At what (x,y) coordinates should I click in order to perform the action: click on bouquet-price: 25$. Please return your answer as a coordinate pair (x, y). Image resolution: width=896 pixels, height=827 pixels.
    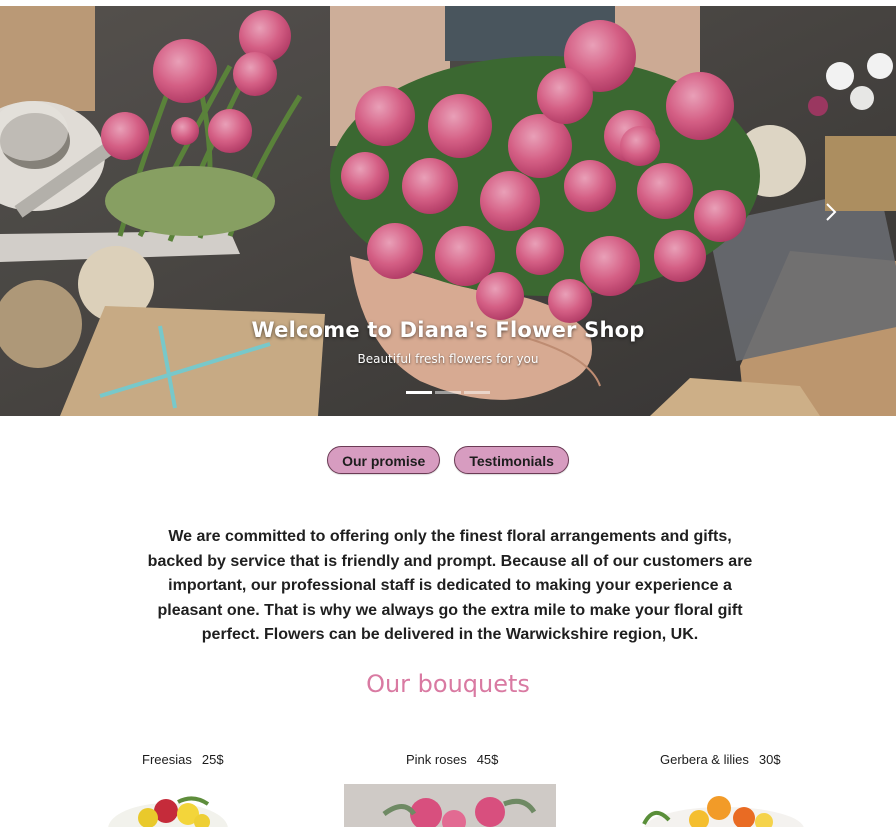
    Looking at the image, I should click on (212, 759).